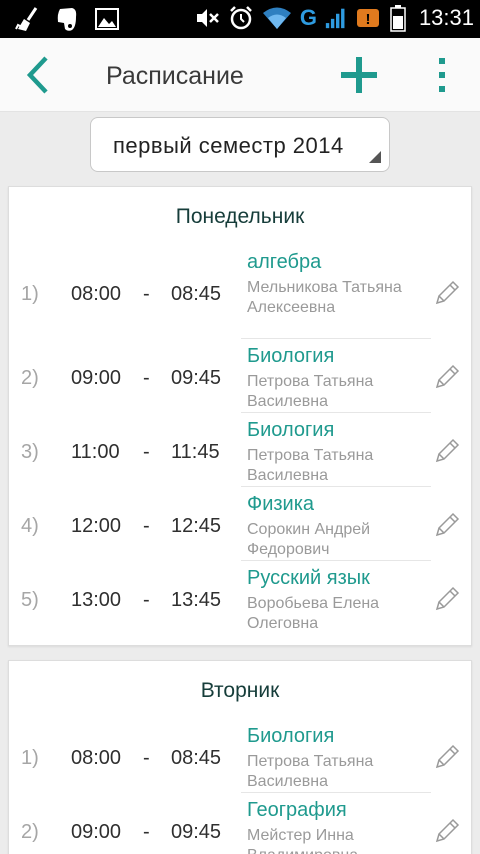 Image resolution: width=480 pixels, height=854 pixels. What do you see at coordinates (281, 504) in the screenshot?
I see `lesson-subject: Физика` at bounding box center [281, 504].